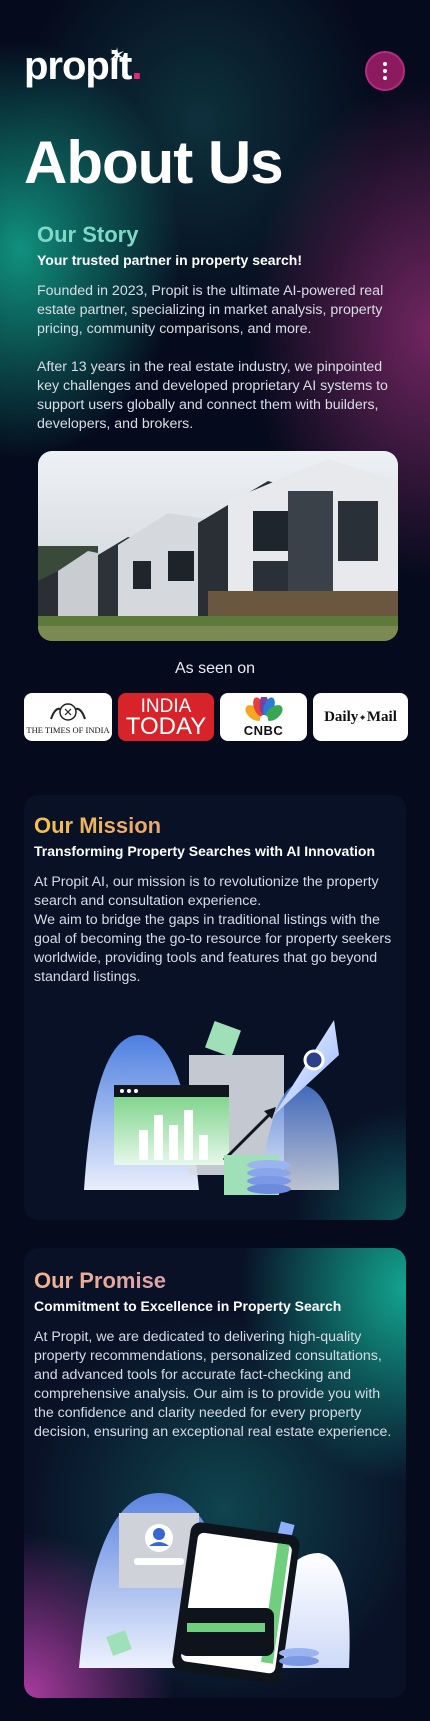 Image resolution: width=430 pixels, height=1721 pixels. I want to click on townhouses-photo, so click(218, 546).